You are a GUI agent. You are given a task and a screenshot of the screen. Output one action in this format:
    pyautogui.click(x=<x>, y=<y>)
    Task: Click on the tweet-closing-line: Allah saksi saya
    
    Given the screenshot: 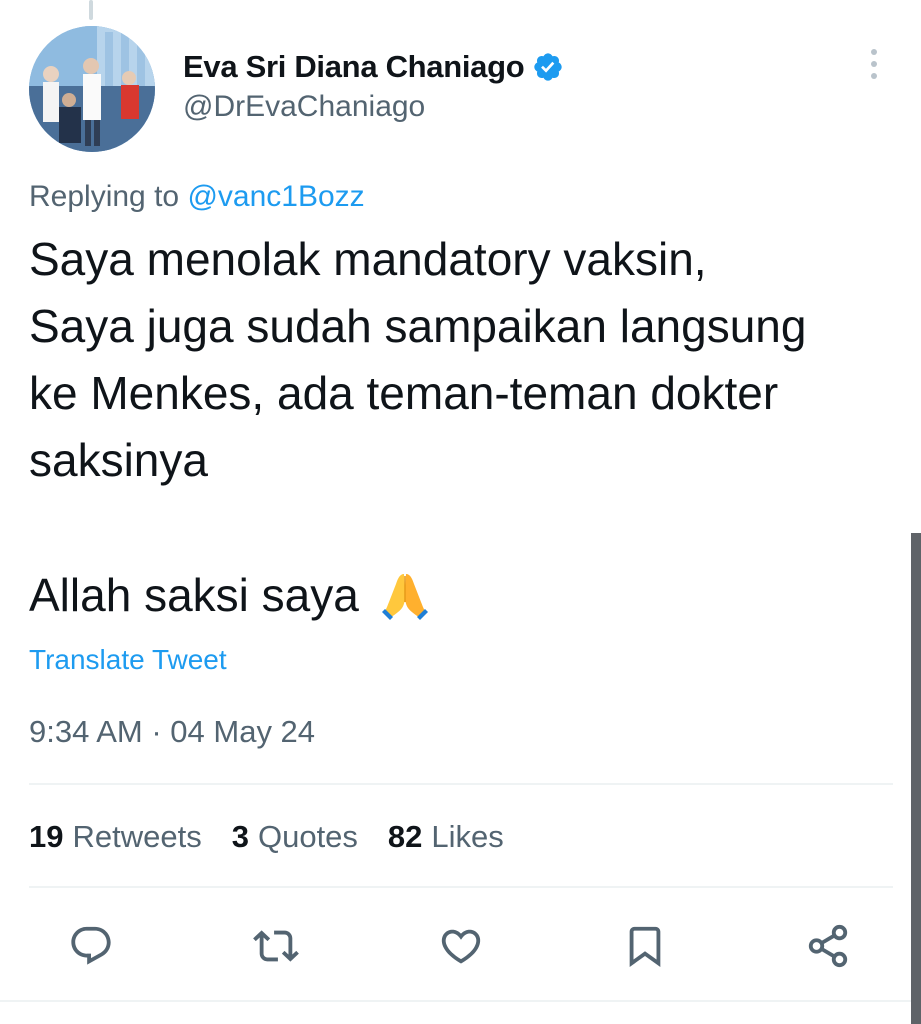 What is the action you would take?
    pyautogui.click(x=231, y=595)
    